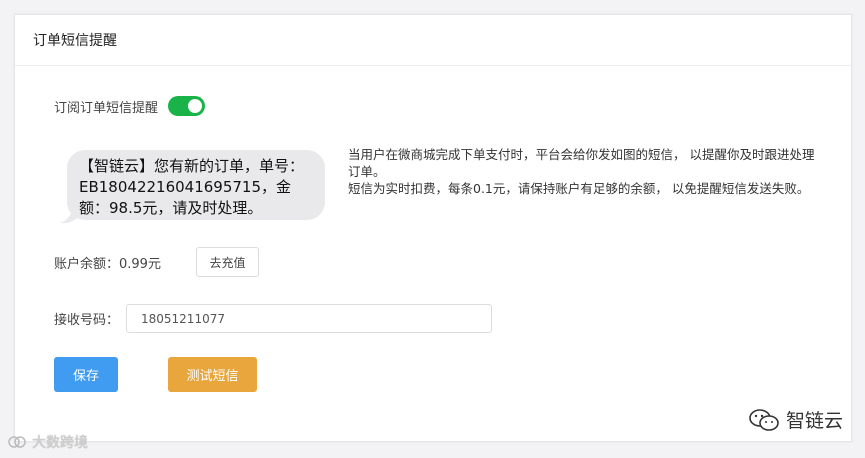 This screenshot has height=458, width=865. Describe the element at coordinates (106, 108) in the screenshot. I see `subscribe-label: 订阅订单短信提醒` at that location.